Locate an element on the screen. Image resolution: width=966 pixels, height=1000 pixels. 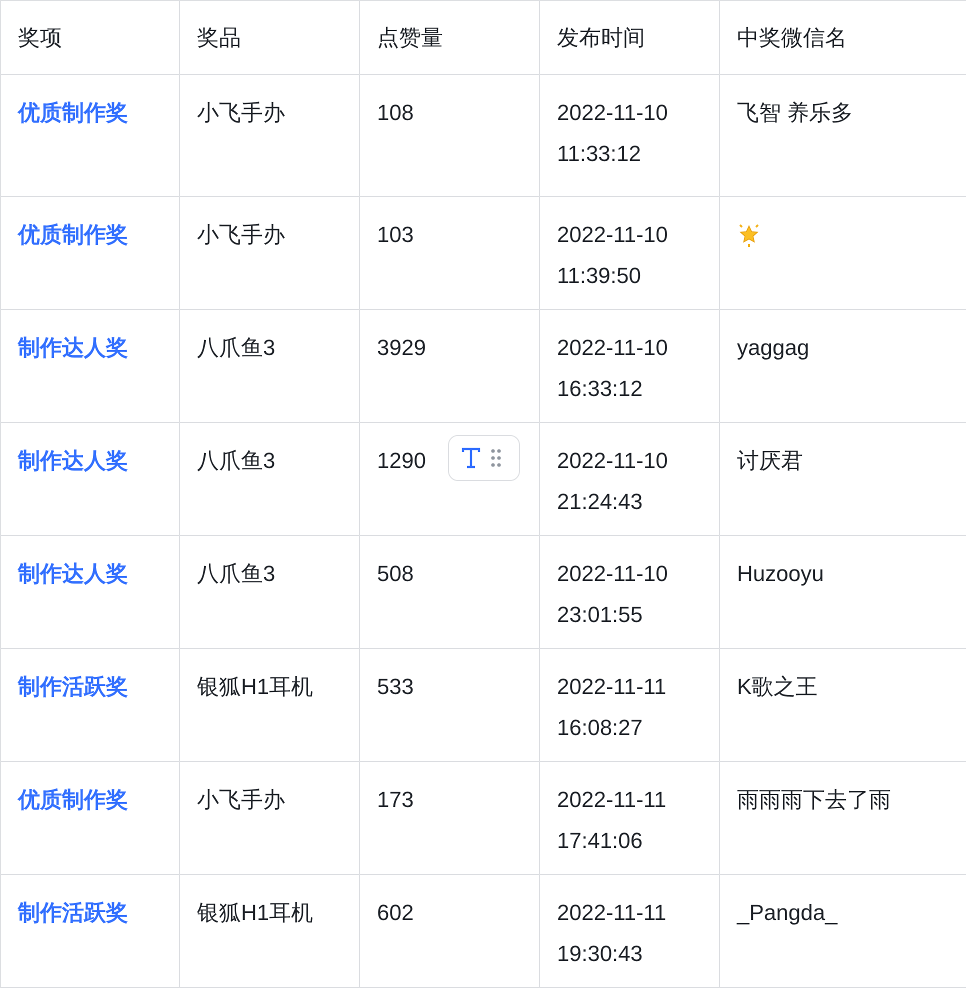
cell-text: 飞智 养乐多 is located at coordinates (795, 113).